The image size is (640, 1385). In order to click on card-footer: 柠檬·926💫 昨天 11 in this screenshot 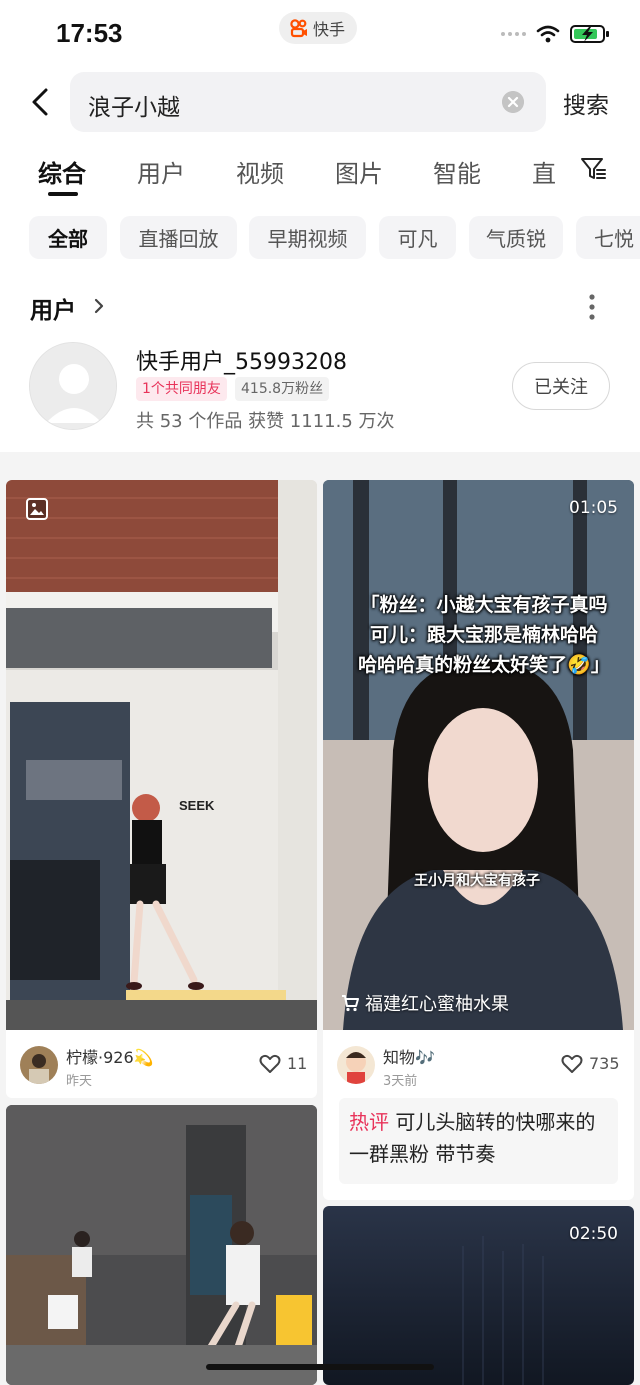, I will do `click(161, 1064)`.